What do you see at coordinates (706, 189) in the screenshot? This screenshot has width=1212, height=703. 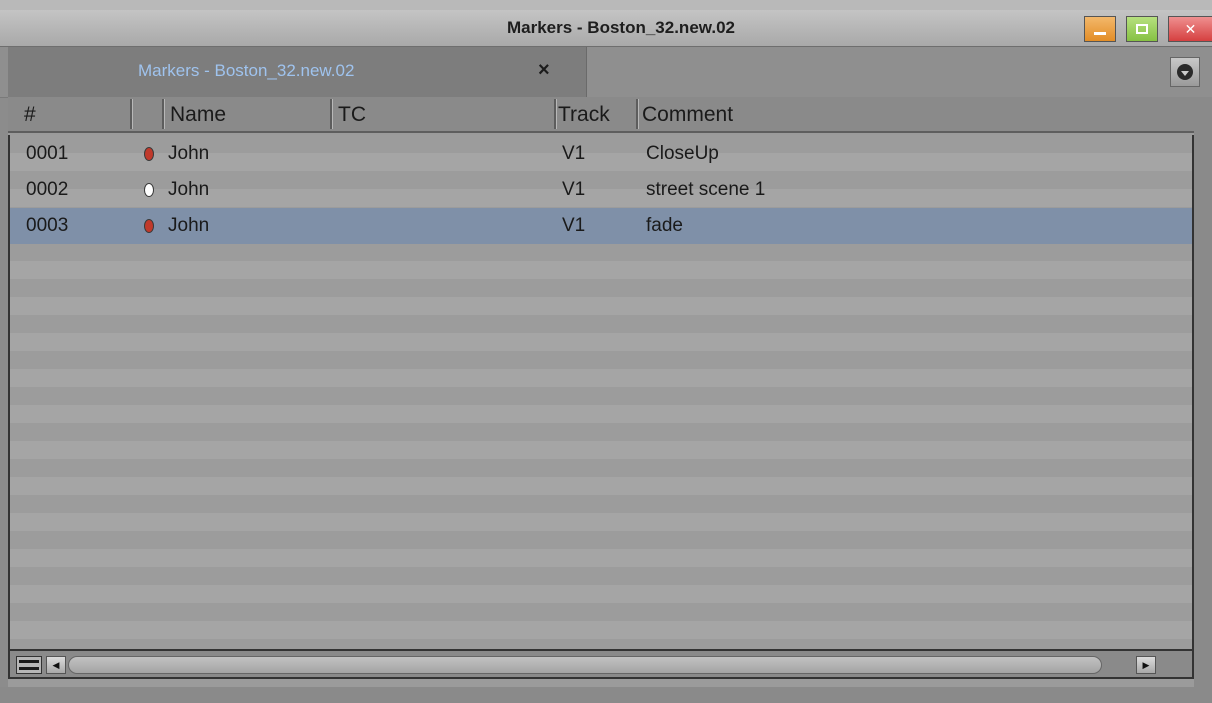 I see `marker-comment: street scene 1` at bounding box center [706, 189].